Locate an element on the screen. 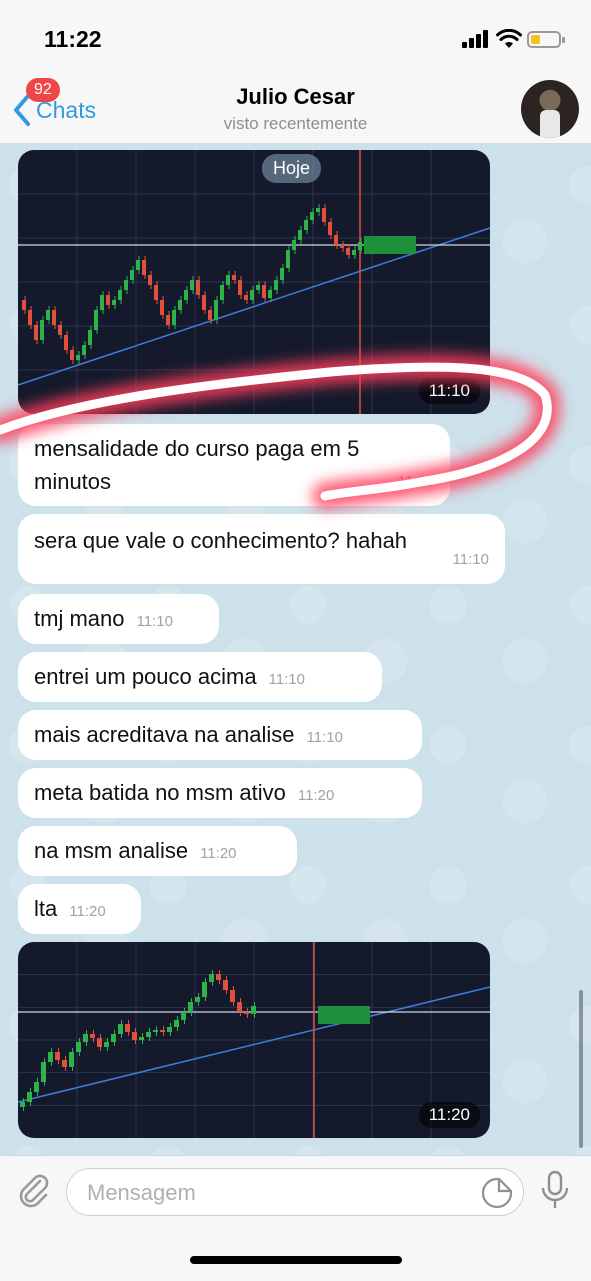 This screenshot has height=1281, width=591. scrollbar is located at coordinates (581, 1069).